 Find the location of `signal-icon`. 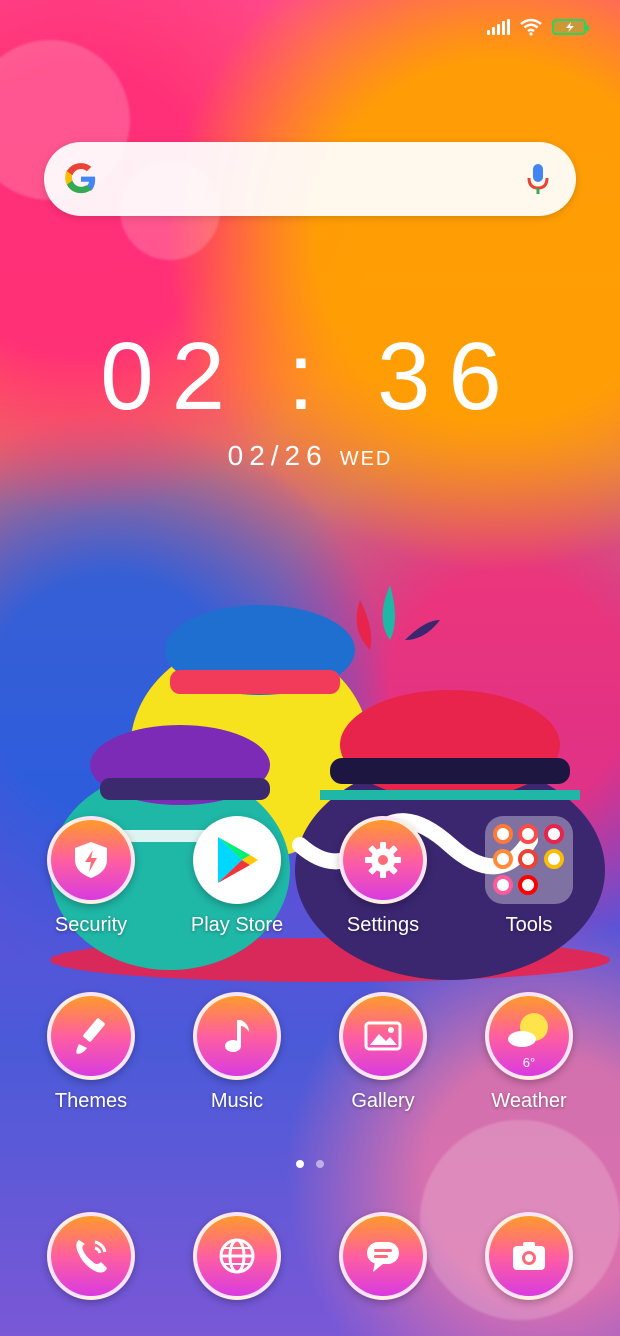

signal-icon is located at coordinates (498, 27).